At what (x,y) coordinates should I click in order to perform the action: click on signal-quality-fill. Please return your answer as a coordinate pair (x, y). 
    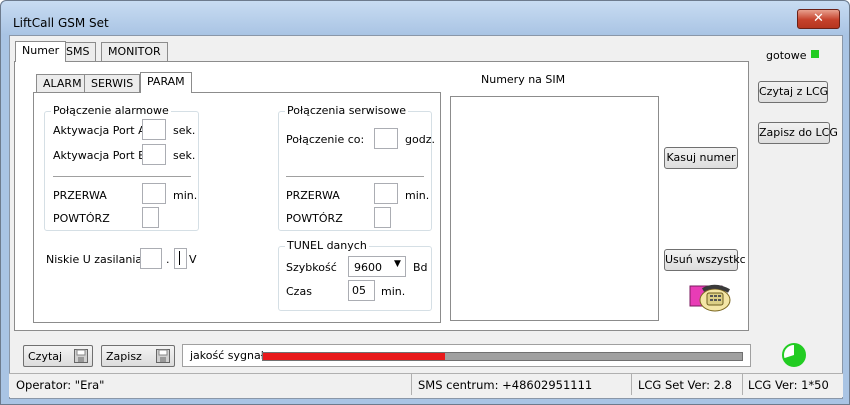
    Looking at the image, I should click on (354, 356).